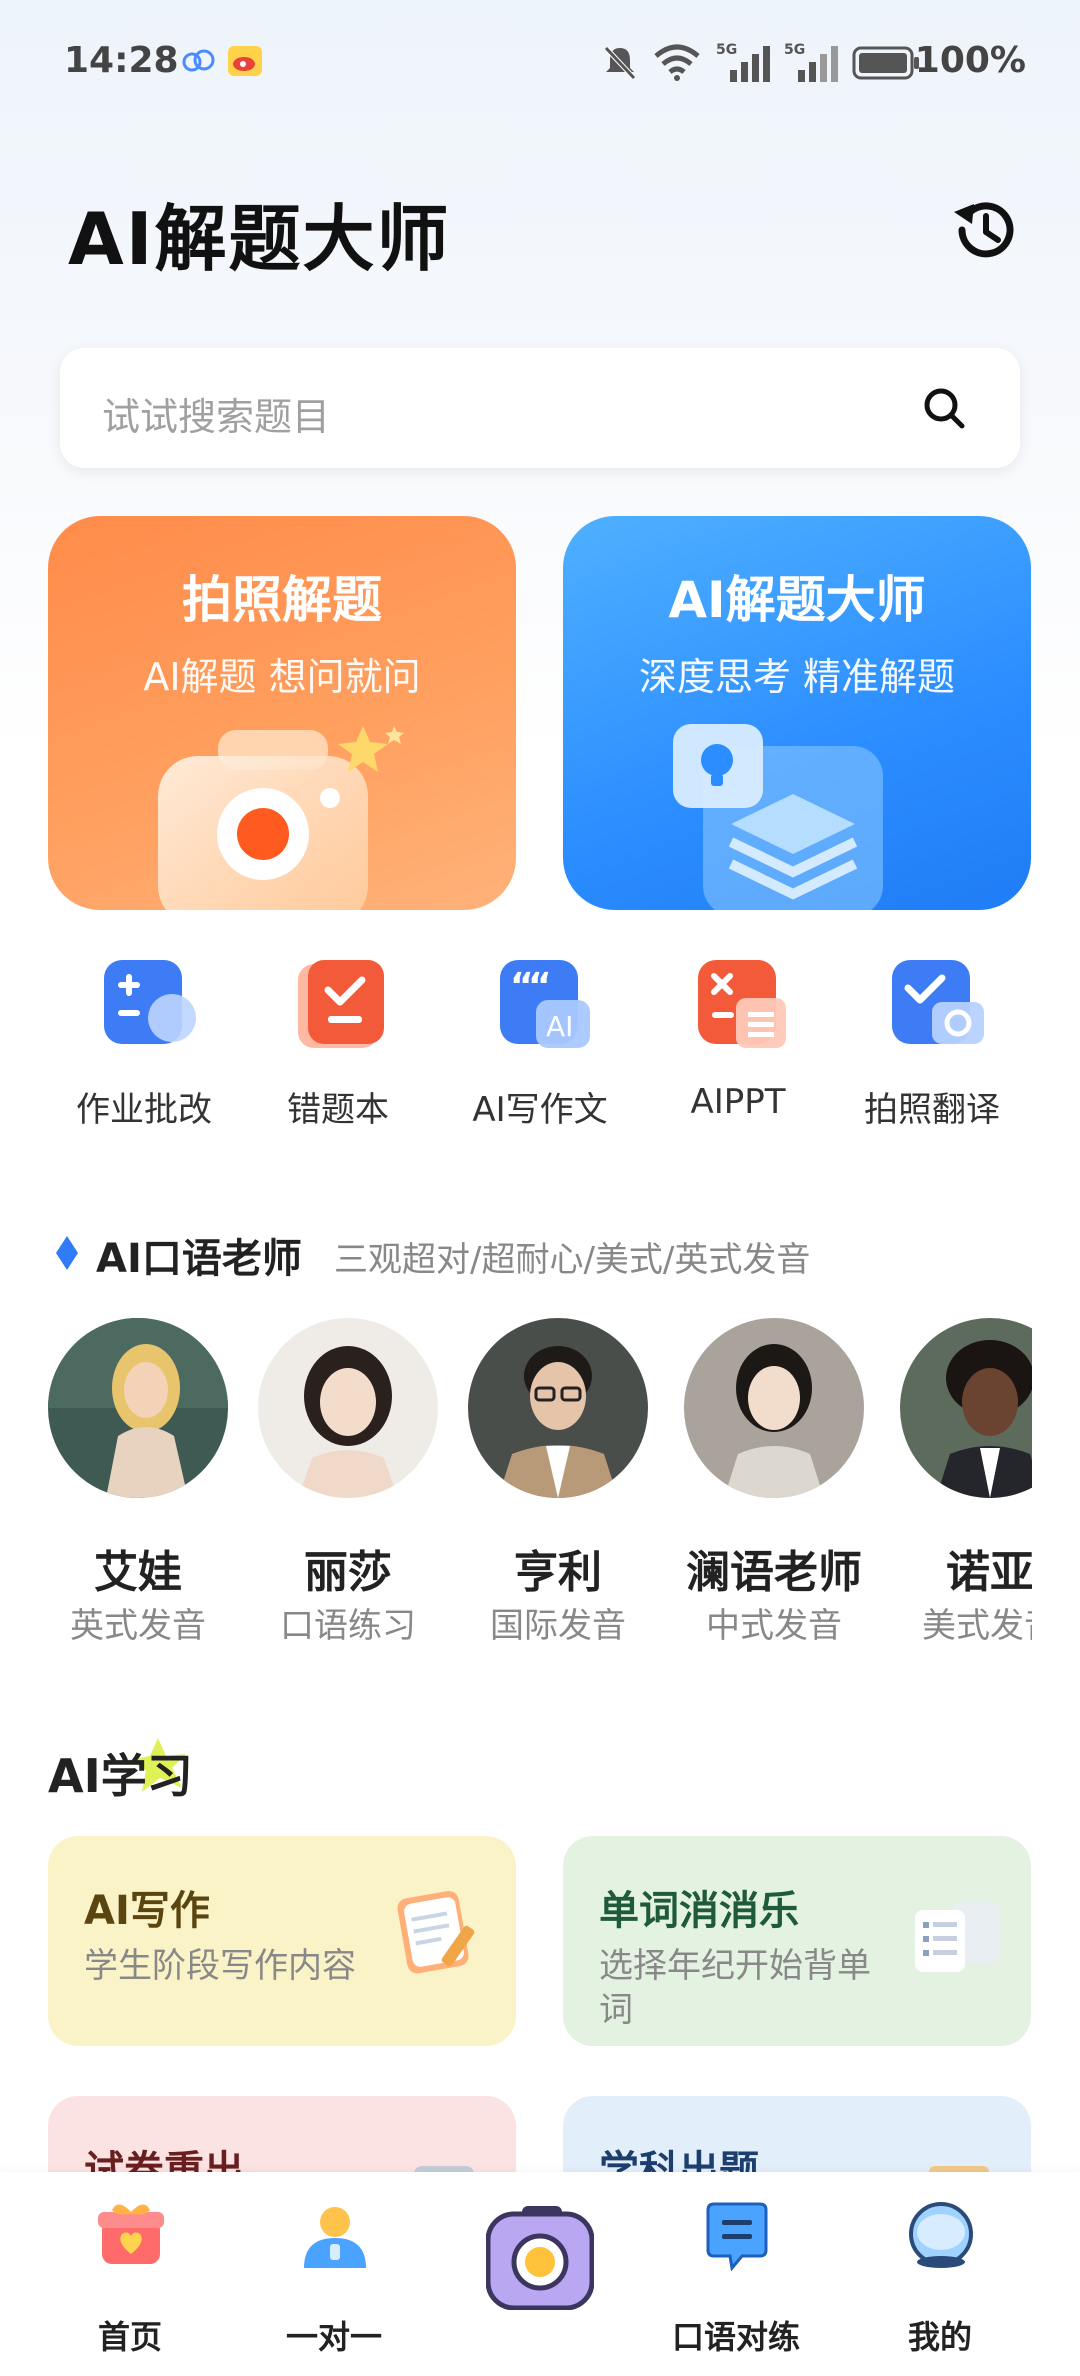 This screenshot has height=2376, width=1080. What do you see at coordinates (341, 1004) in the screenshot?
I see `wrong-book-icon` at bounding box center [341, 1004].